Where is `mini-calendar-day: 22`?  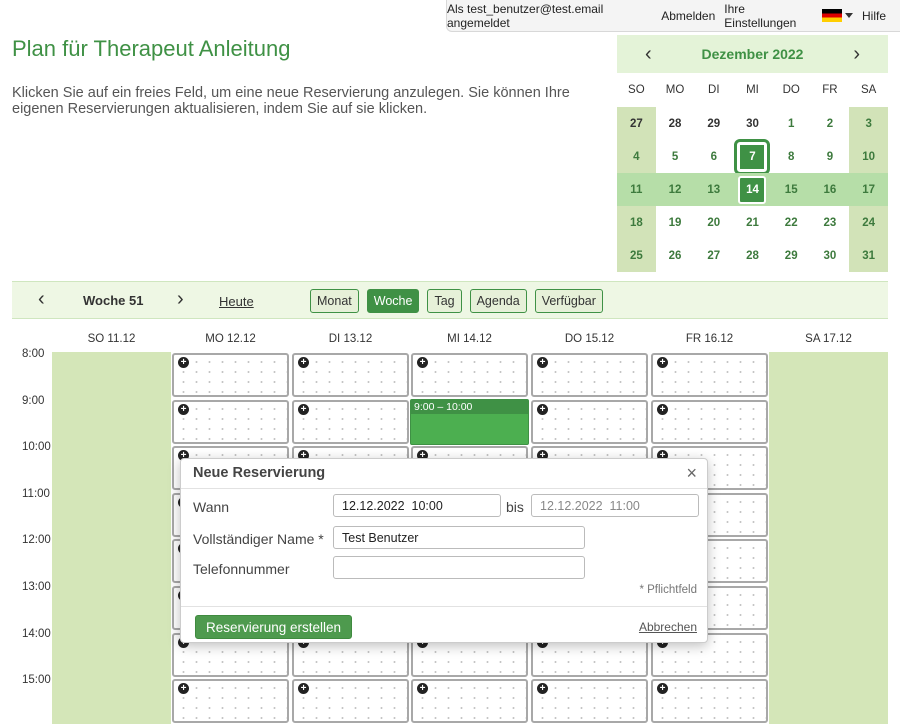
mini-calendar-day: 22 is located at coordinates (791, 222).